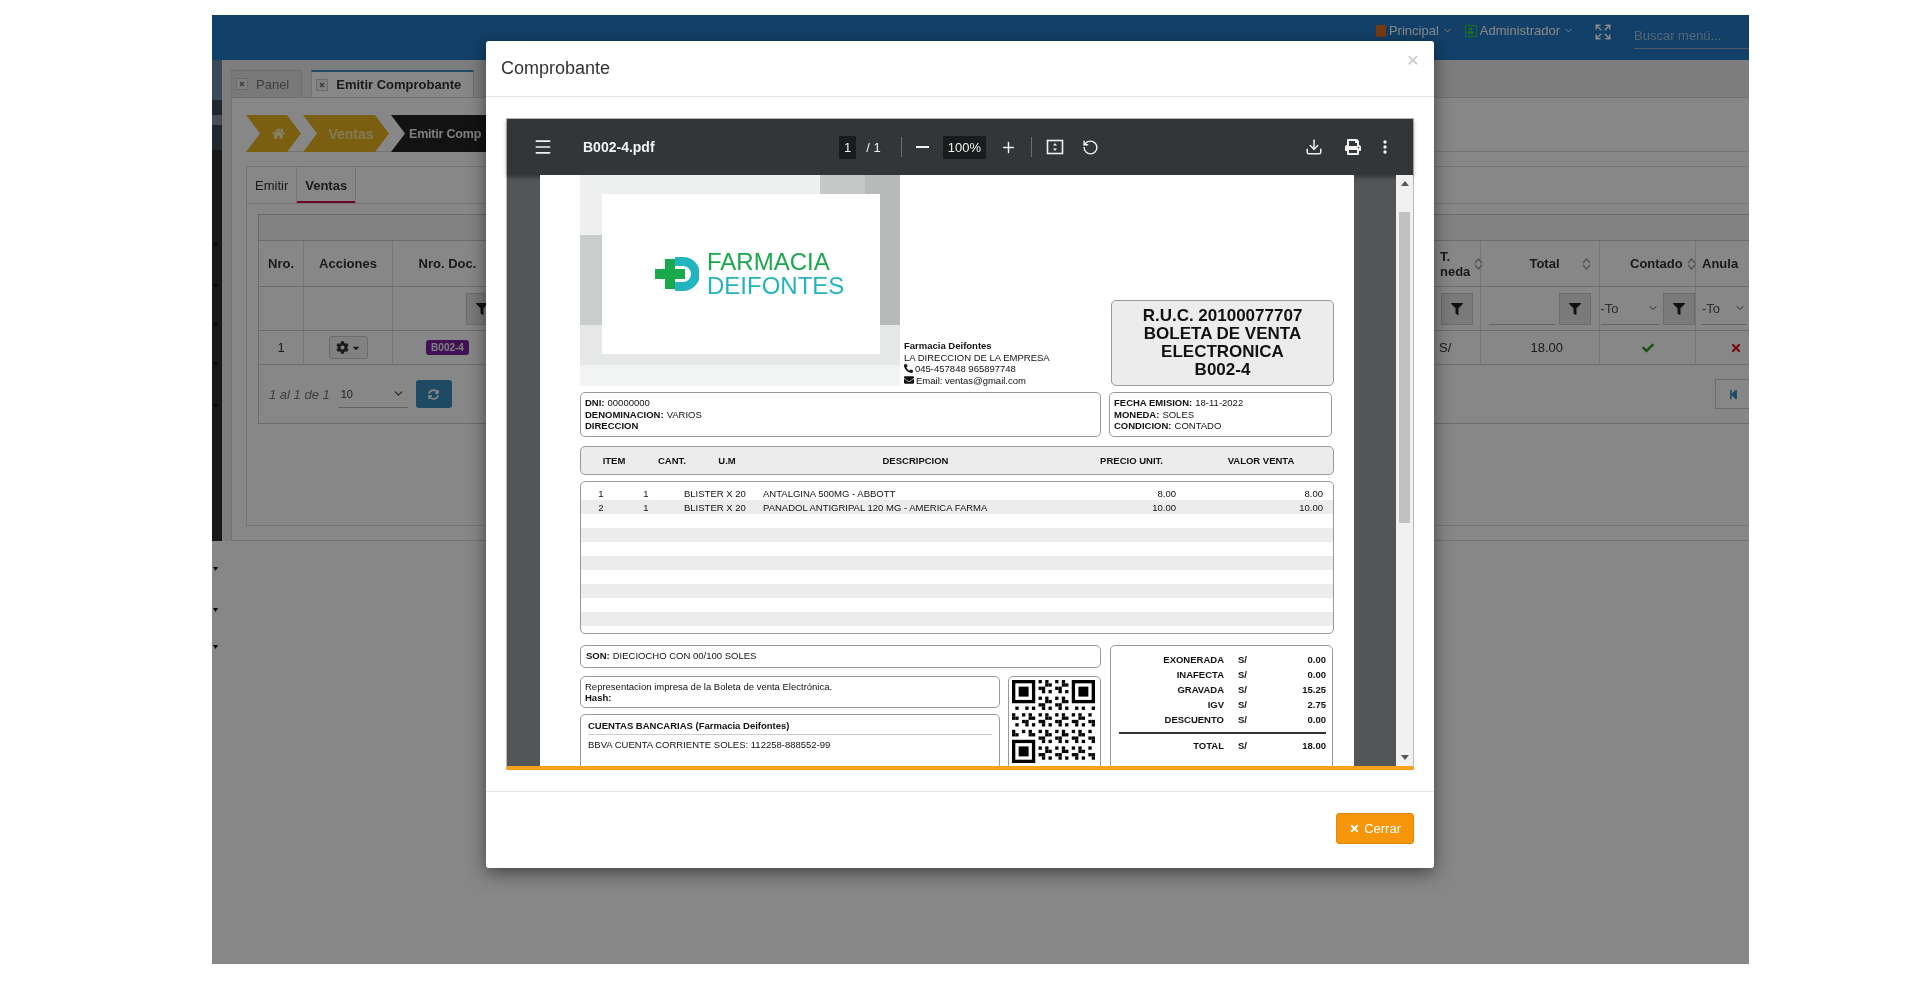  What do you see at coordinates (1054, 147) in the screenshot?
I see `fit-page-icon` at bounding box center [1054, 147].